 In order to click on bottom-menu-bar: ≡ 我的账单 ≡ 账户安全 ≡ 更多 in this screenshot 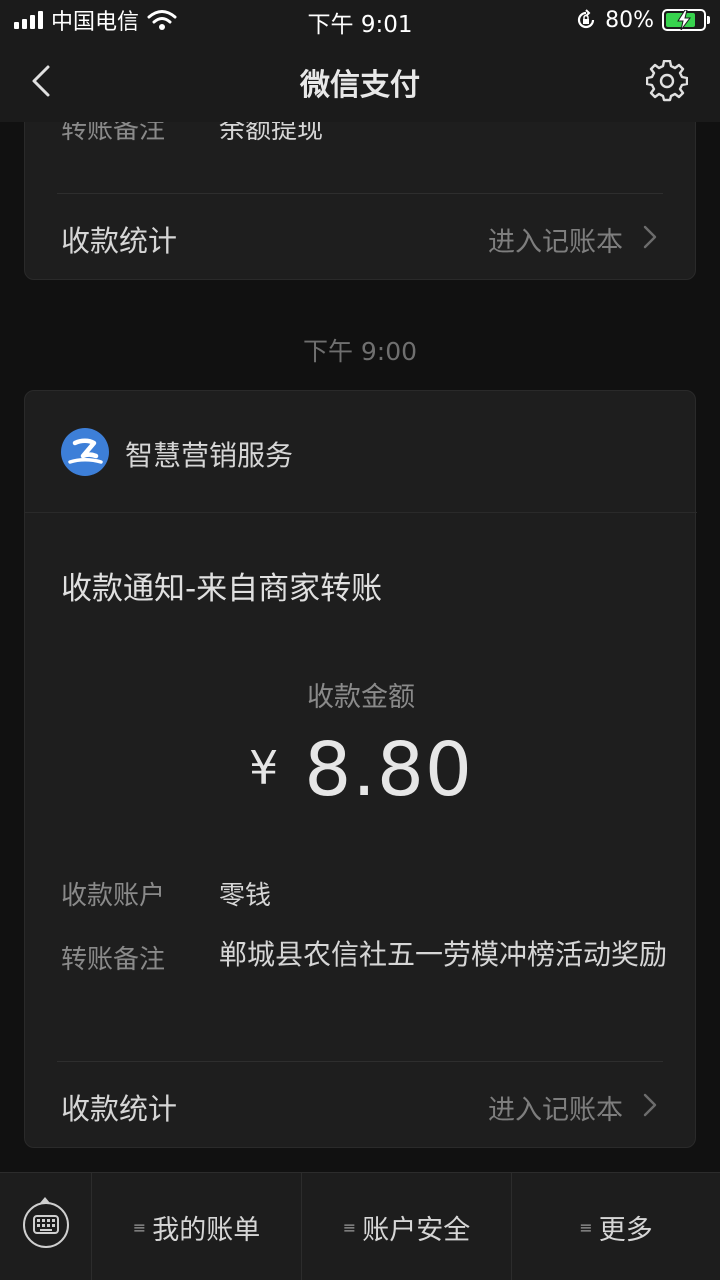, I will do `click(360, 1226)`.